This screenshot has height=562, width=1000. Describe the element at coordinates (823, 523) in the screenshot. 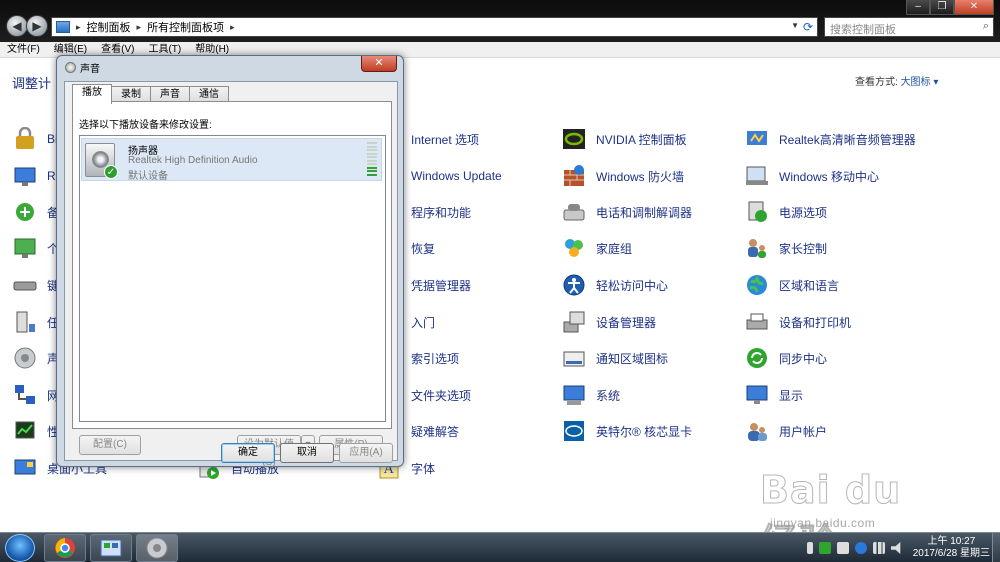

I see `watermark-url: jingyan.baidu.com` at that location.